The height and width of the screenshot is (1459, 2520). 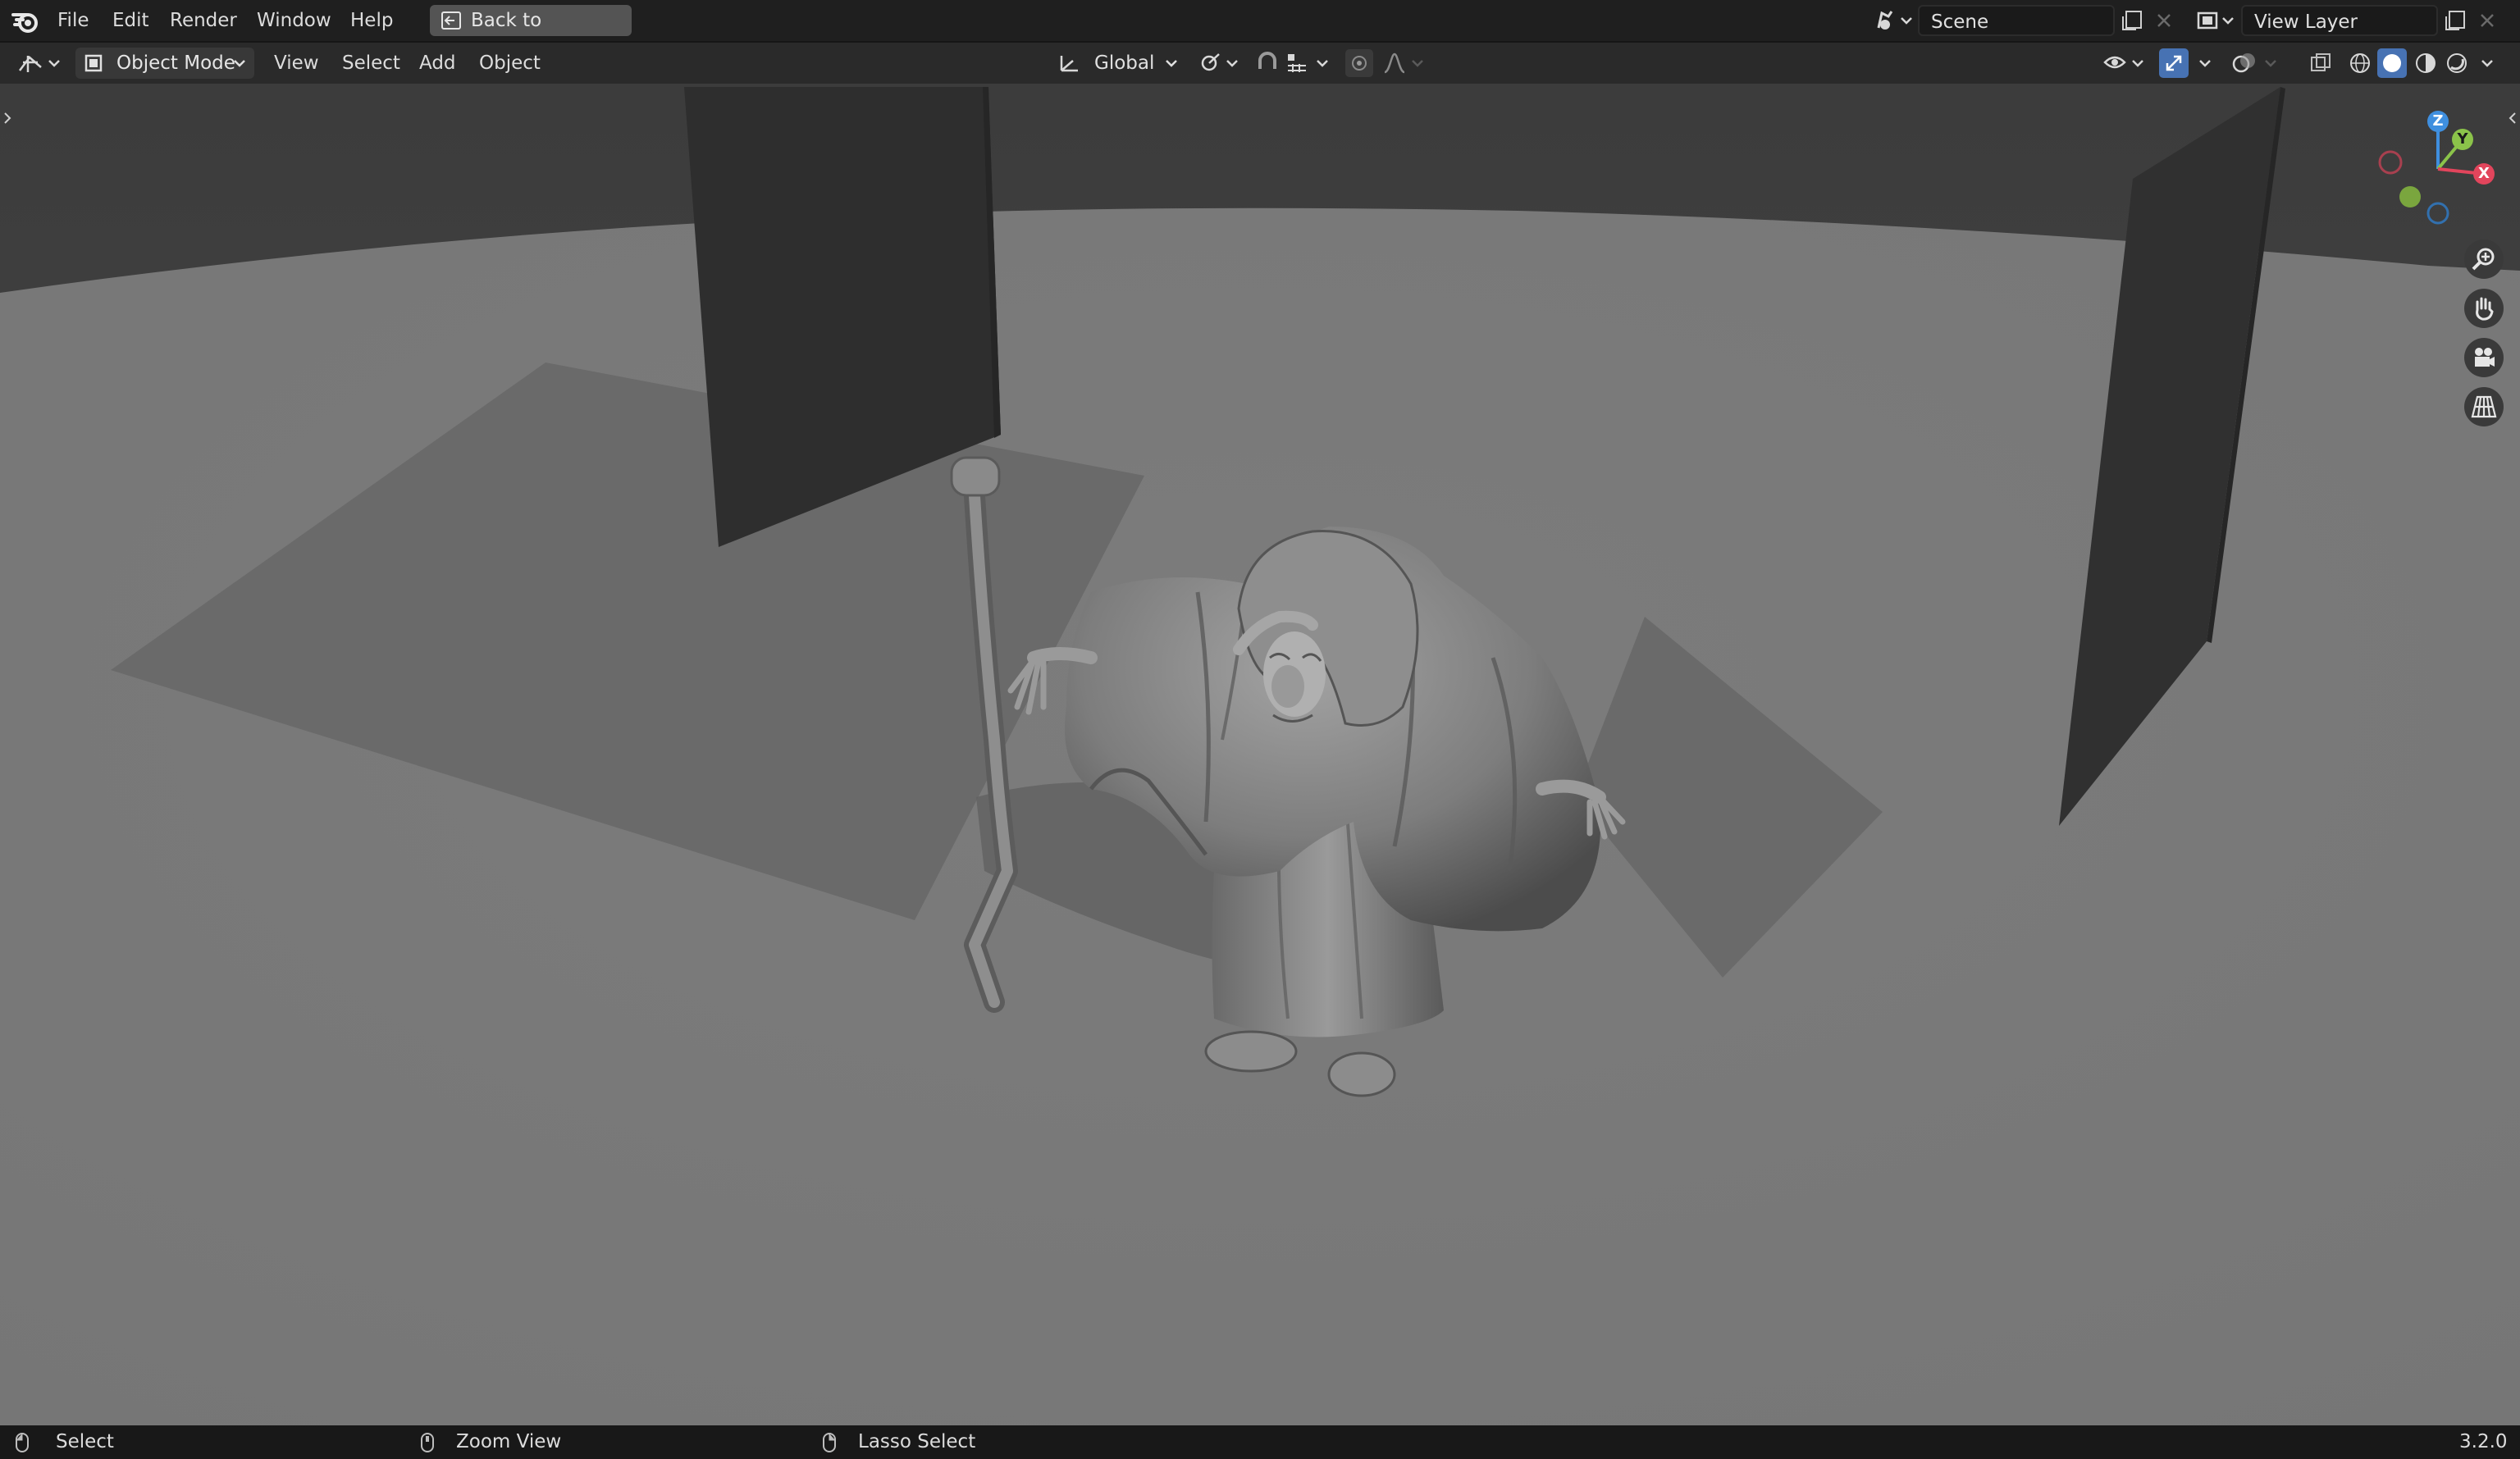 I want to click on menu-object: Object, so click(x=510, y=63).